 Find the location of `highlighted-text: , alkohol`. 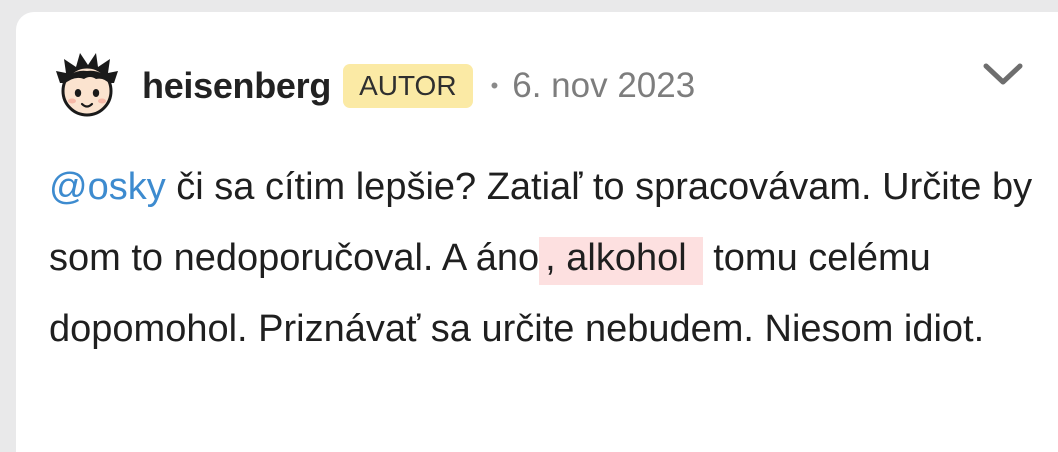

highlighted-text: , alkohol is located at coordinates (621, 261).